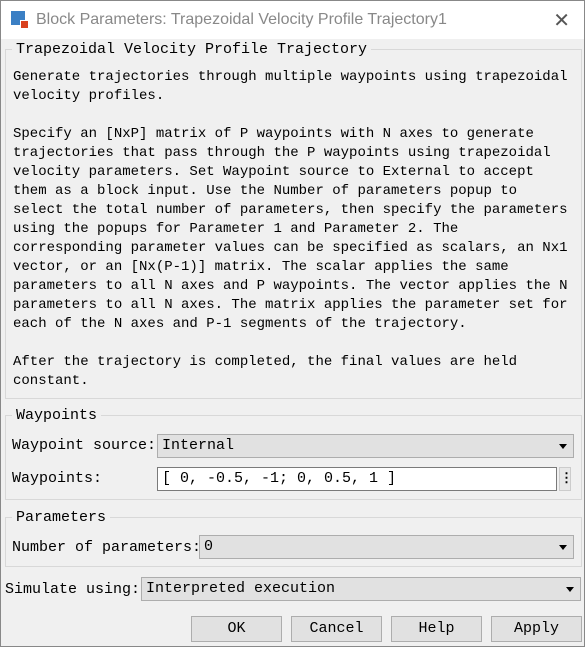  What do you see at coordinates (365, 446) in the screenshot?
I see `waypoint-source-select: Internal` at bounding box center [365, 446].